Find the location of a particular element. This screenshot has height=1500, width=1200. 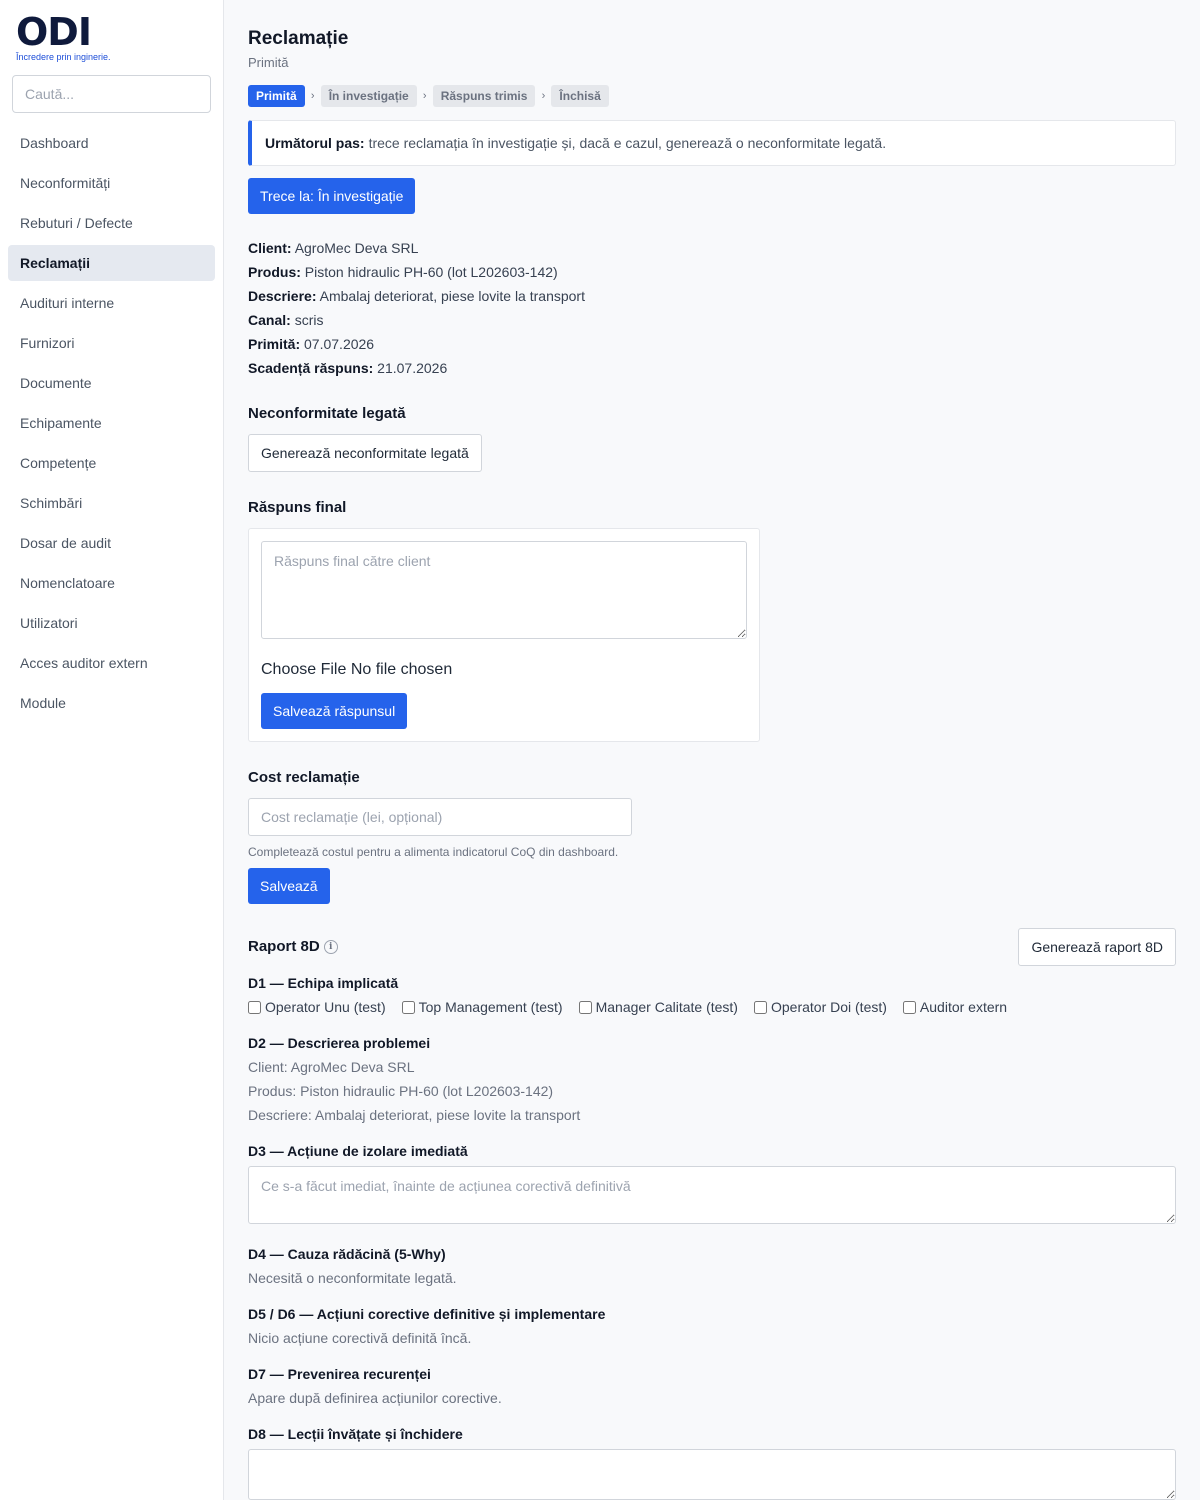

save-response-button: Salvează răspunsul is located at coordinates (334, 711).